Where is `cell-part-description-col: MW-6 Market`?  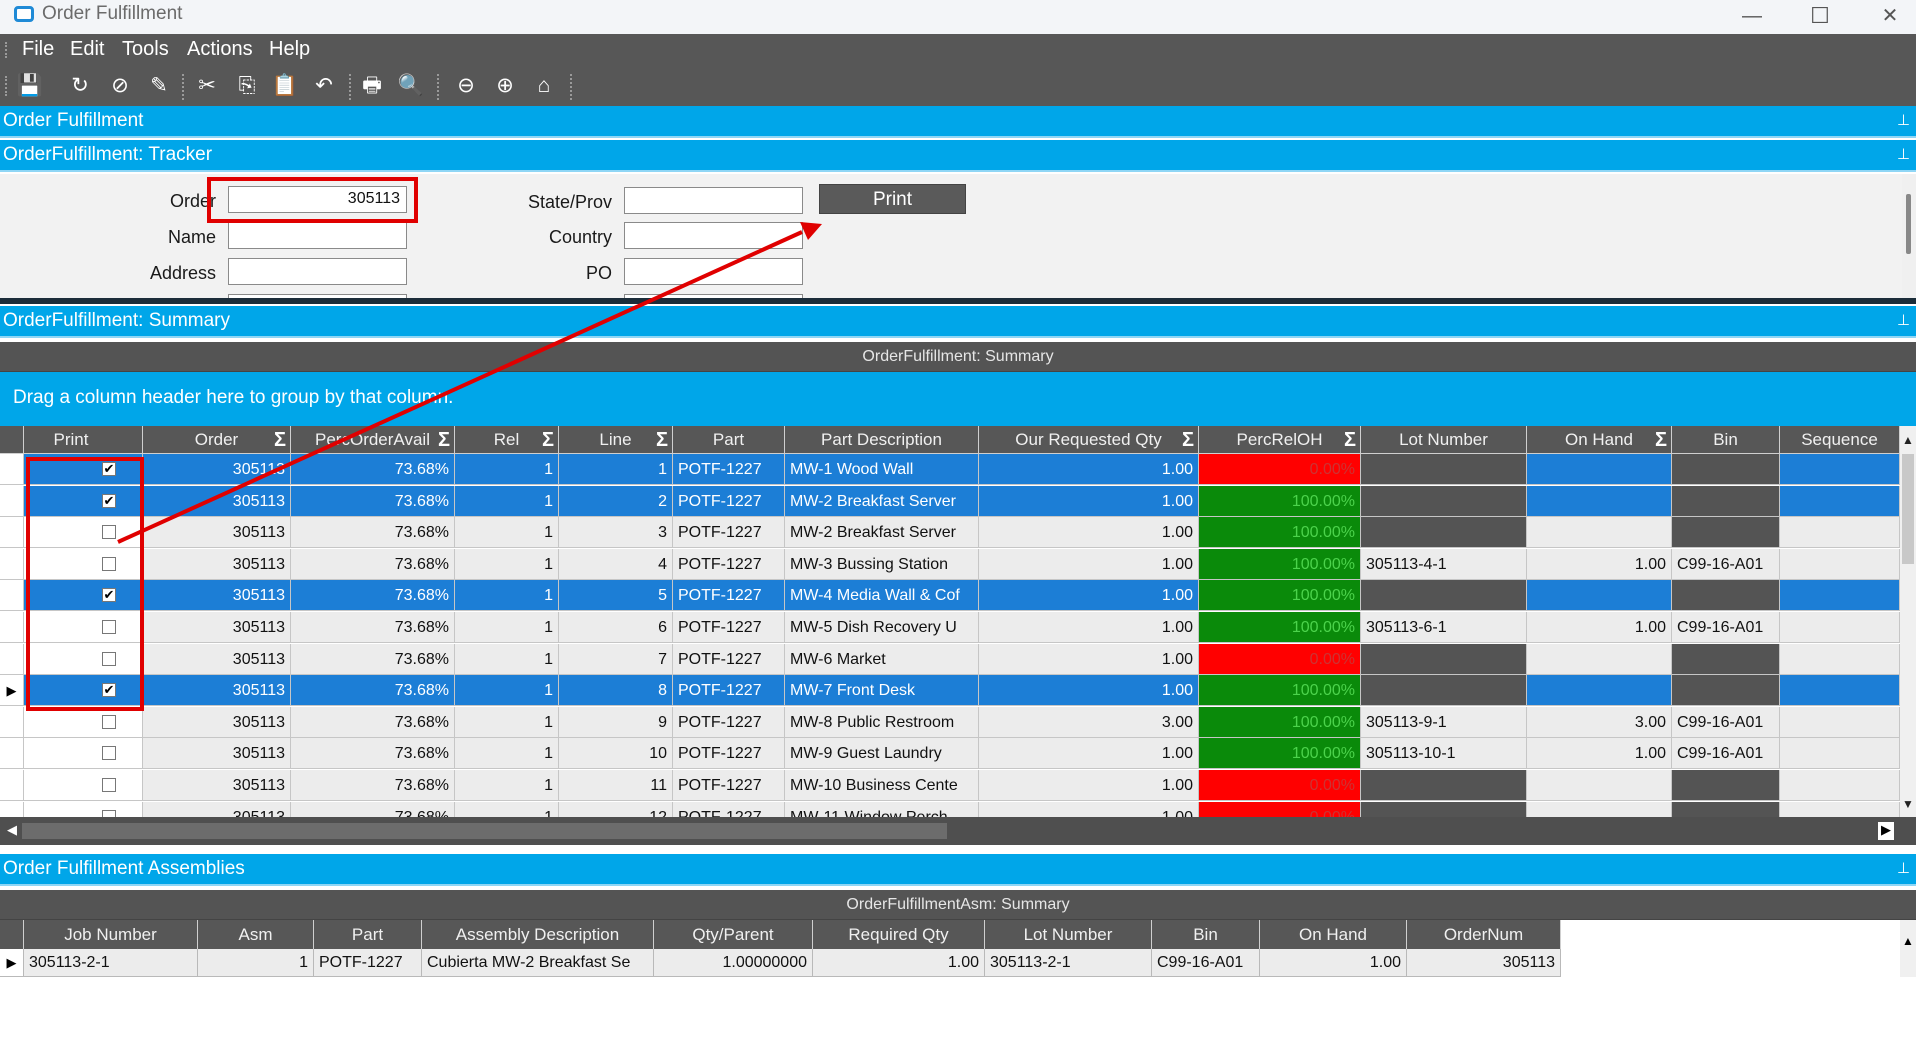
cell-part-description-col: MW-6 Market is located at coordinates (882, 659).